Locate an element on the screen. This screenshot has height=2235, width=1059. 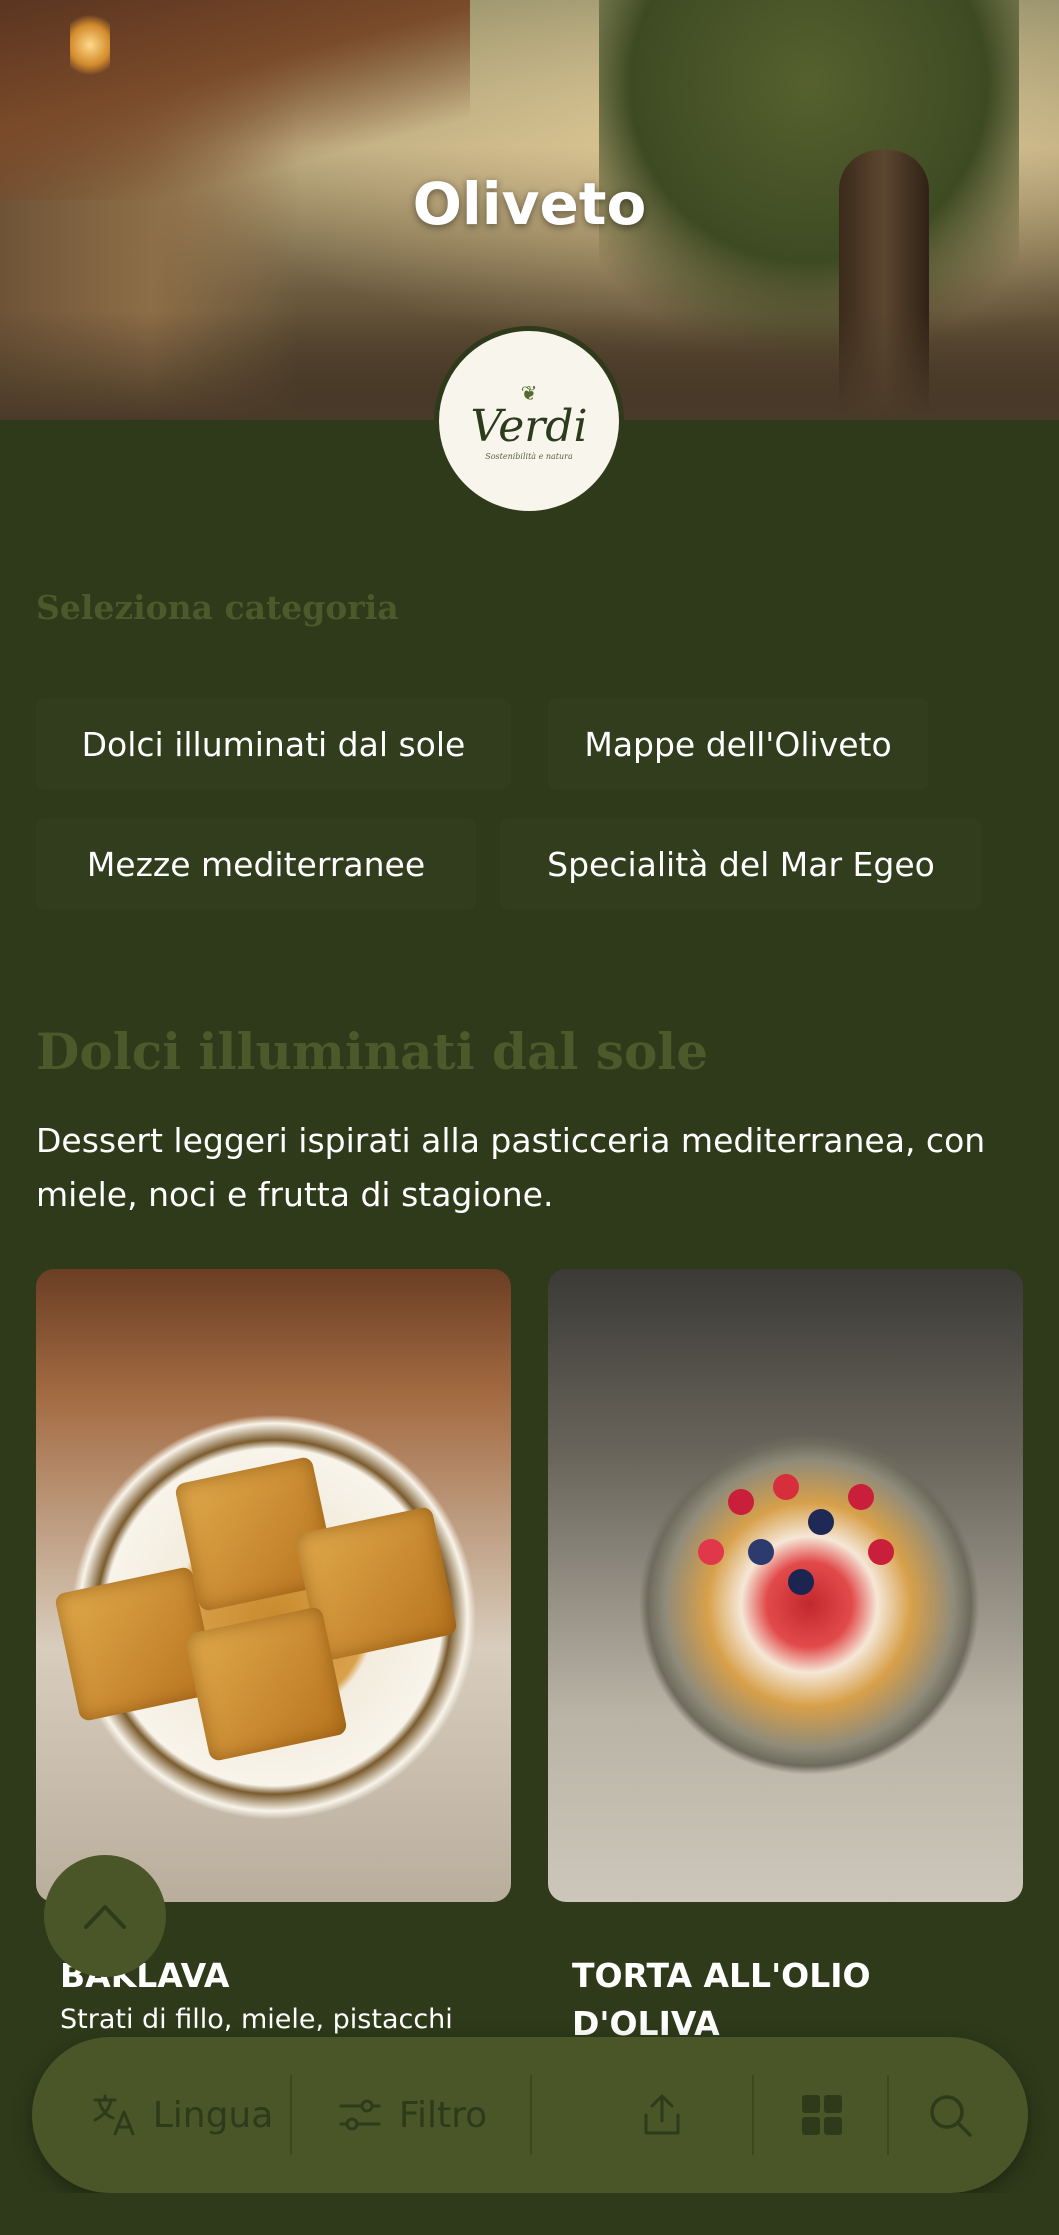
translate-icon is located at coordinates (114, 2115).